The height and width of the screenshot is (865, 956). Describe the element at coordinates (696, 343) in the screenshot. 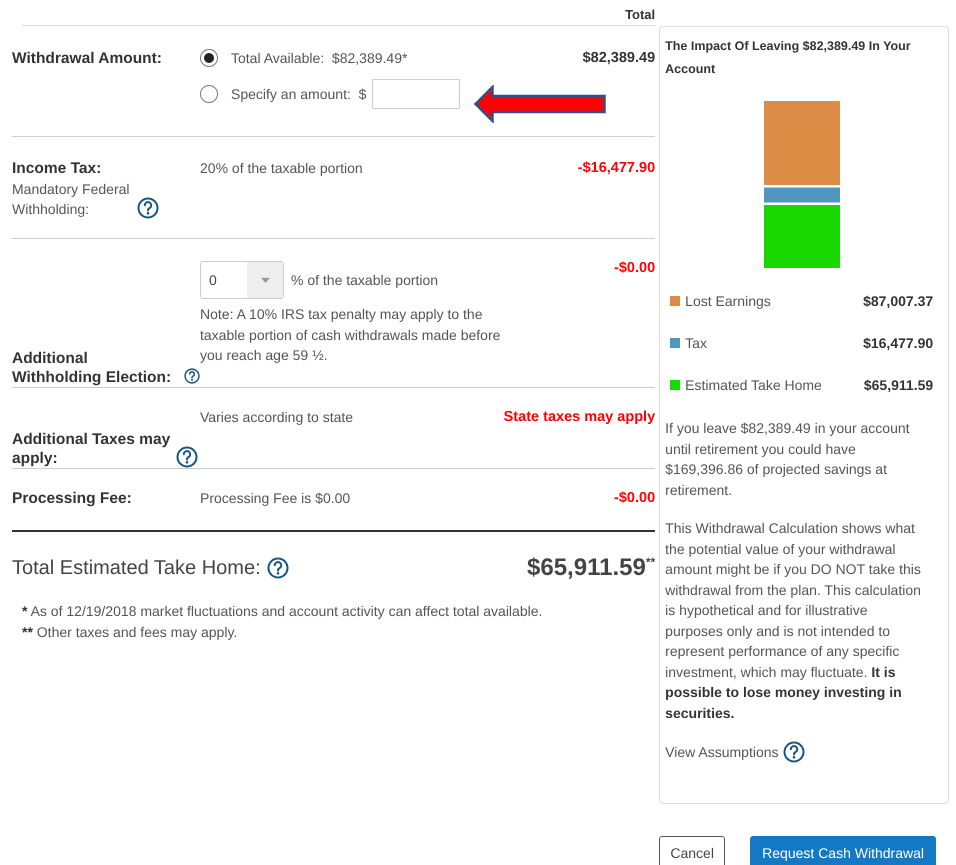

I see `legend-label: Tax` at that location.